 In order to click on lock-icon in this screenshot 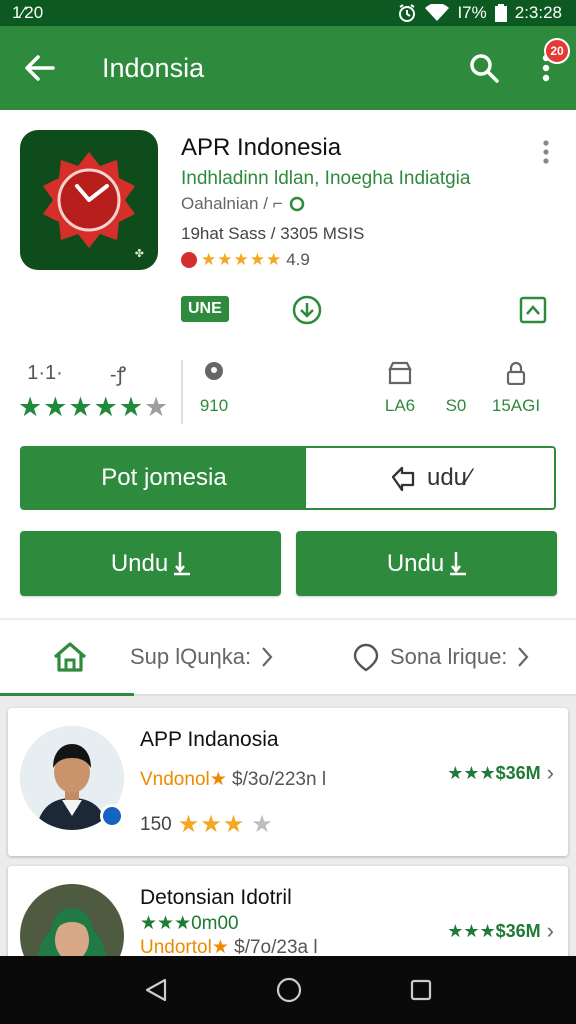, I will do `click(516, 373)`.